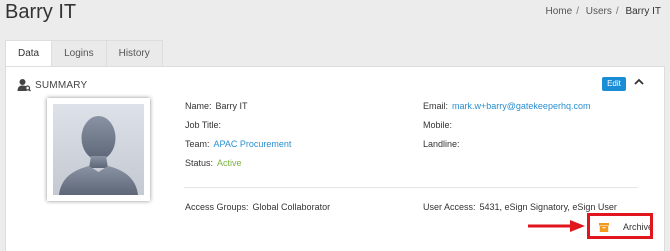  What do you see at coordinates (198, 106) in the screenshot?
I see `name-label: Name:` at bounding box center [198, 106].